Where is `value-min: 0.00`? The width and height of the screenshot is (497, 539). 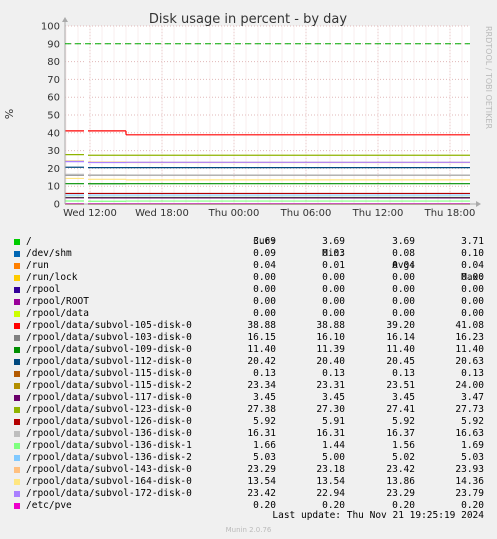
value-min: 0.00 is located at coordinates (333, 313).